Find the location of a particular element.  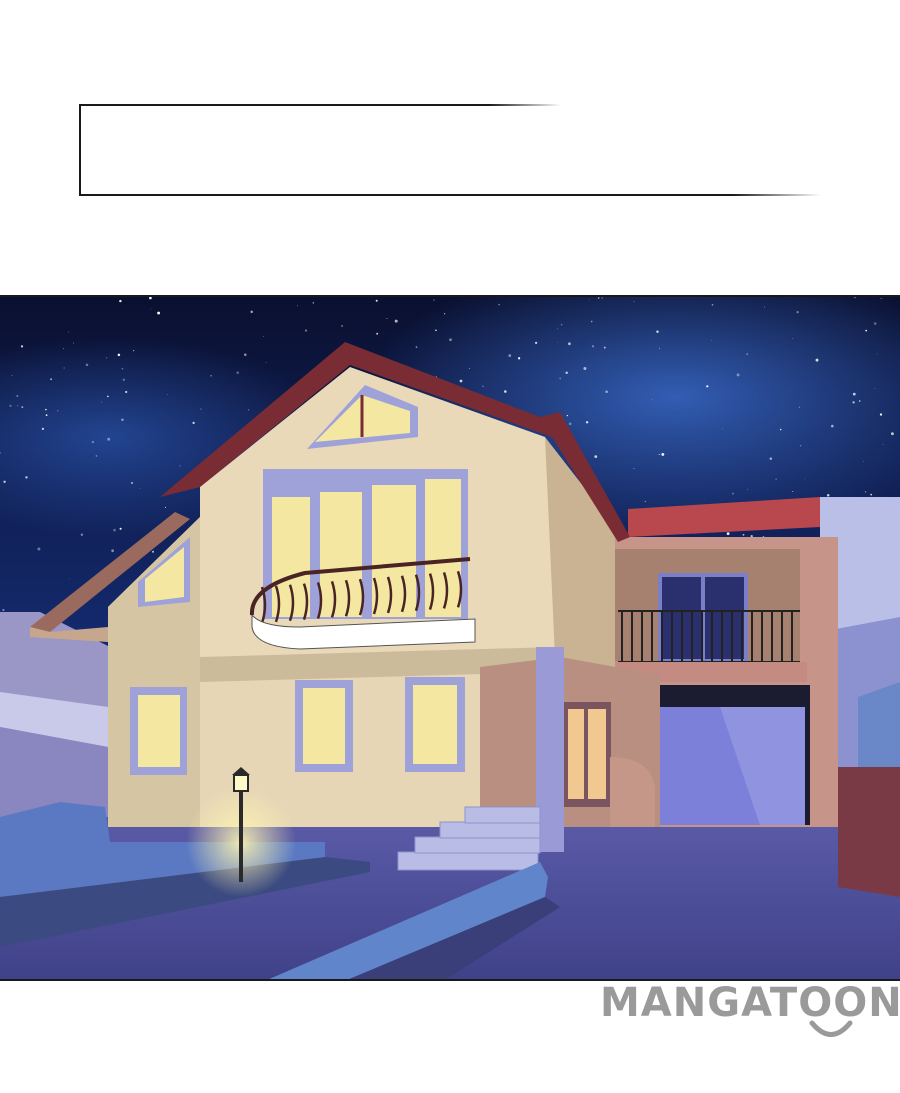

caption-box is located at coordinates (450, 150).